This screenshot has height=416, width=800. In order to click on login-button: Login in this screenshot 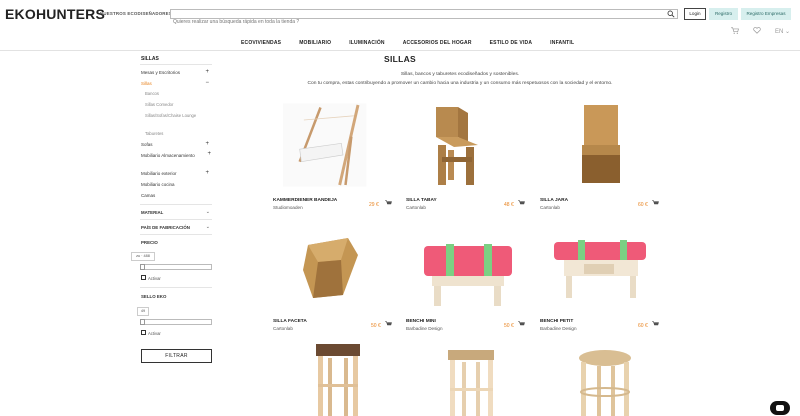, I will do `click(695, 14)`.